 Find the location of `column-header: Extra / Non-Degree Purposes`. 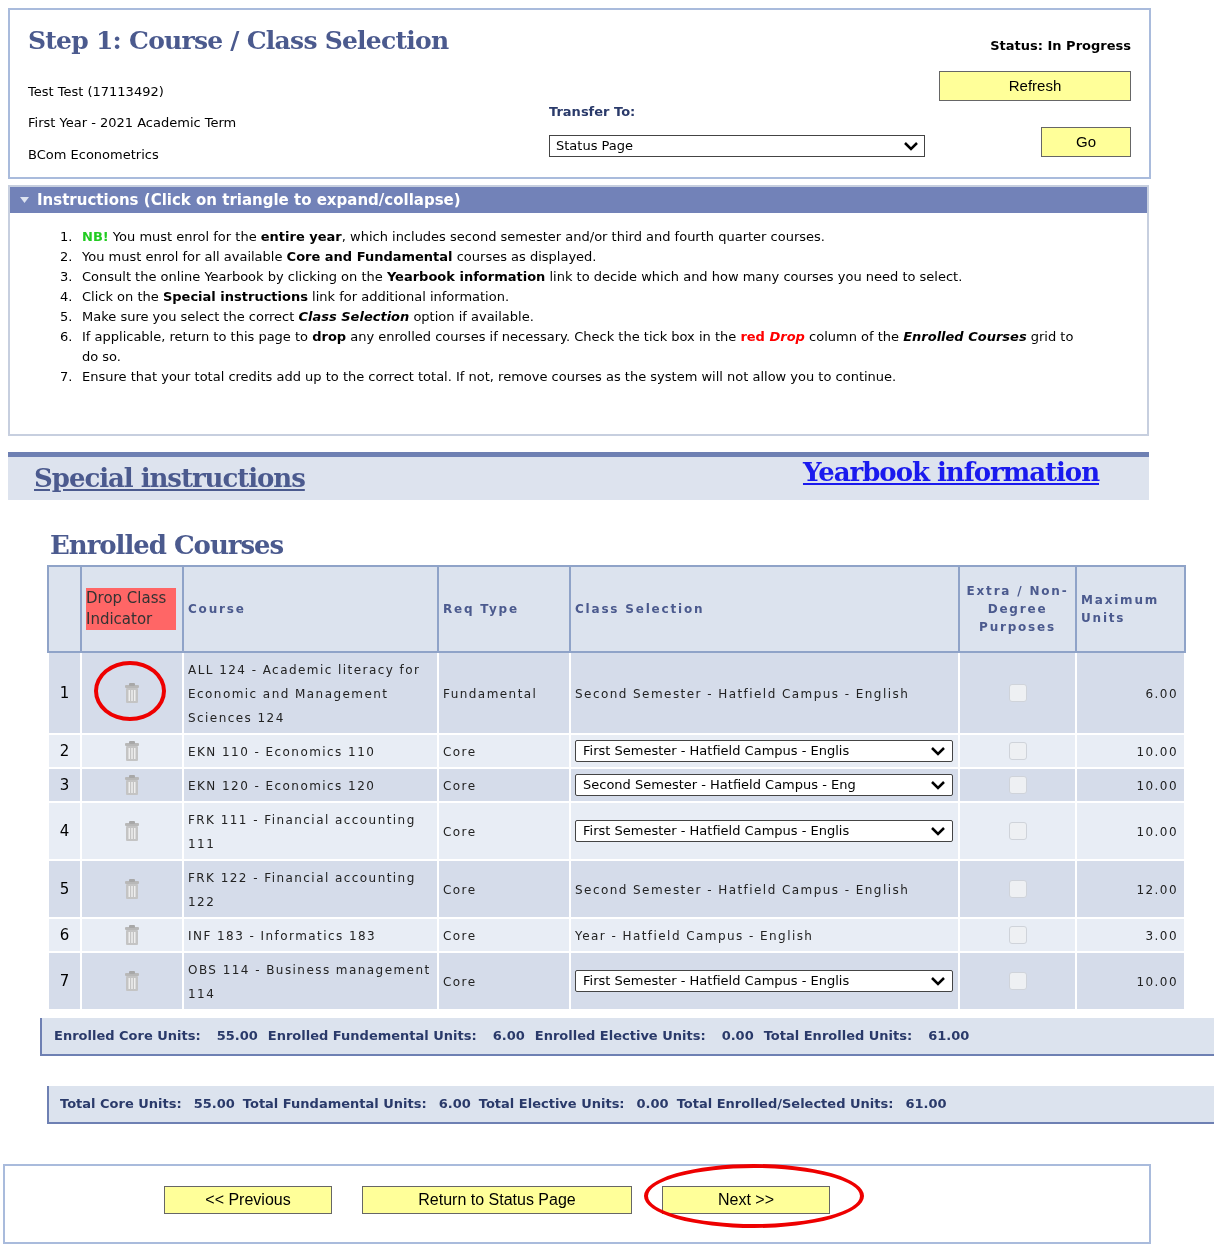

column-header: Extra / Non-Degree Purposes is located at coordinates (1017, 609).